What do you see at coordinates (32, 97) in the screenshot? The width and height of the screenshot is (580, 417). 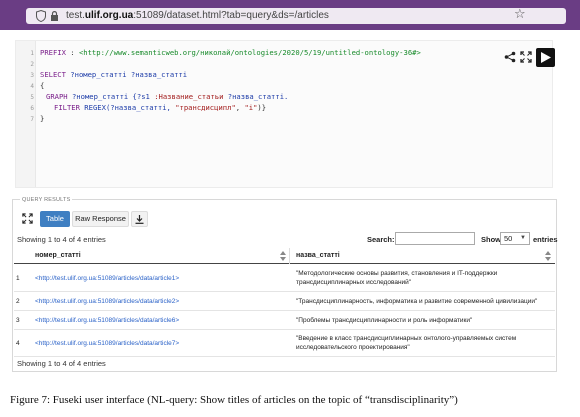 I see `line-number: 5` at bounding box center [32, 97].